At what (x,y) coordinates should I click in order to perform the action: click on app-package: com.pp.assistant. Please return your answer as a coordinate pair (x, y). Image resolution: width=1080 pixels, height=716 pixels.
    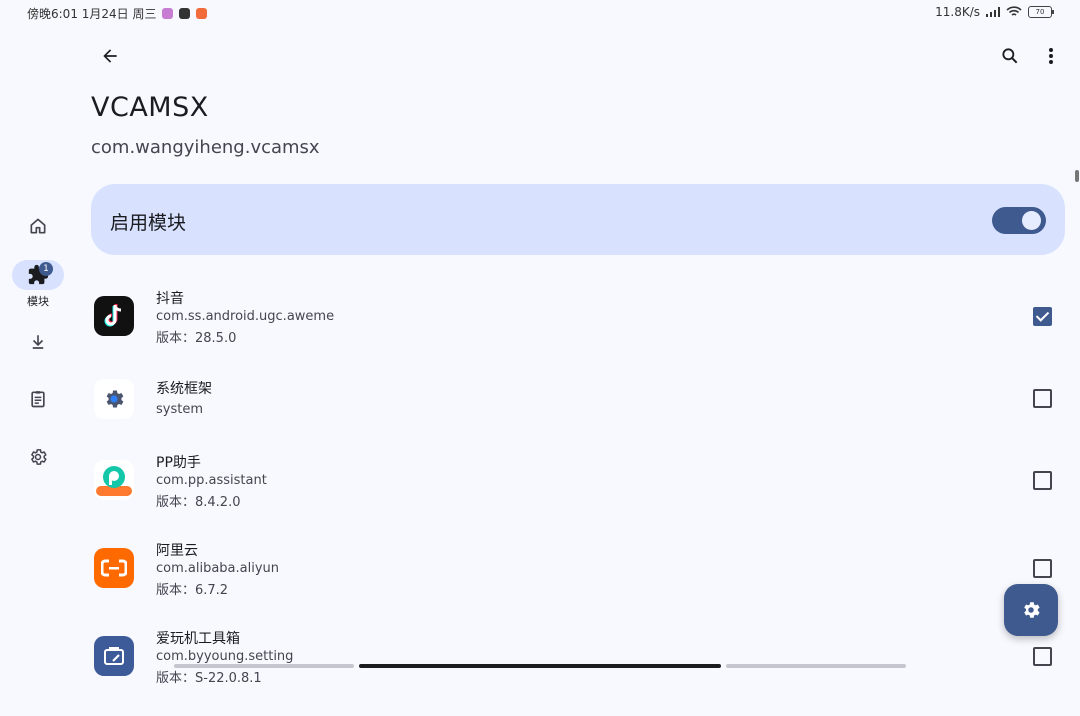
    Looking at the image, I should click on (211, 480).